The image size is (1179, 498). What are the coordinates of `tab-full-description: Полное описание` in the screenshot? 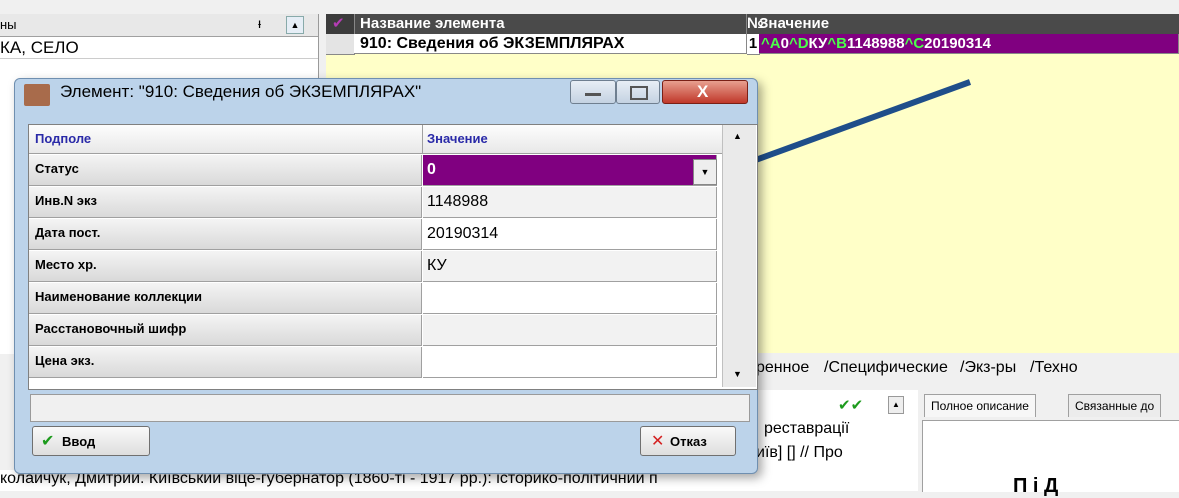 It's located at (980, 405).